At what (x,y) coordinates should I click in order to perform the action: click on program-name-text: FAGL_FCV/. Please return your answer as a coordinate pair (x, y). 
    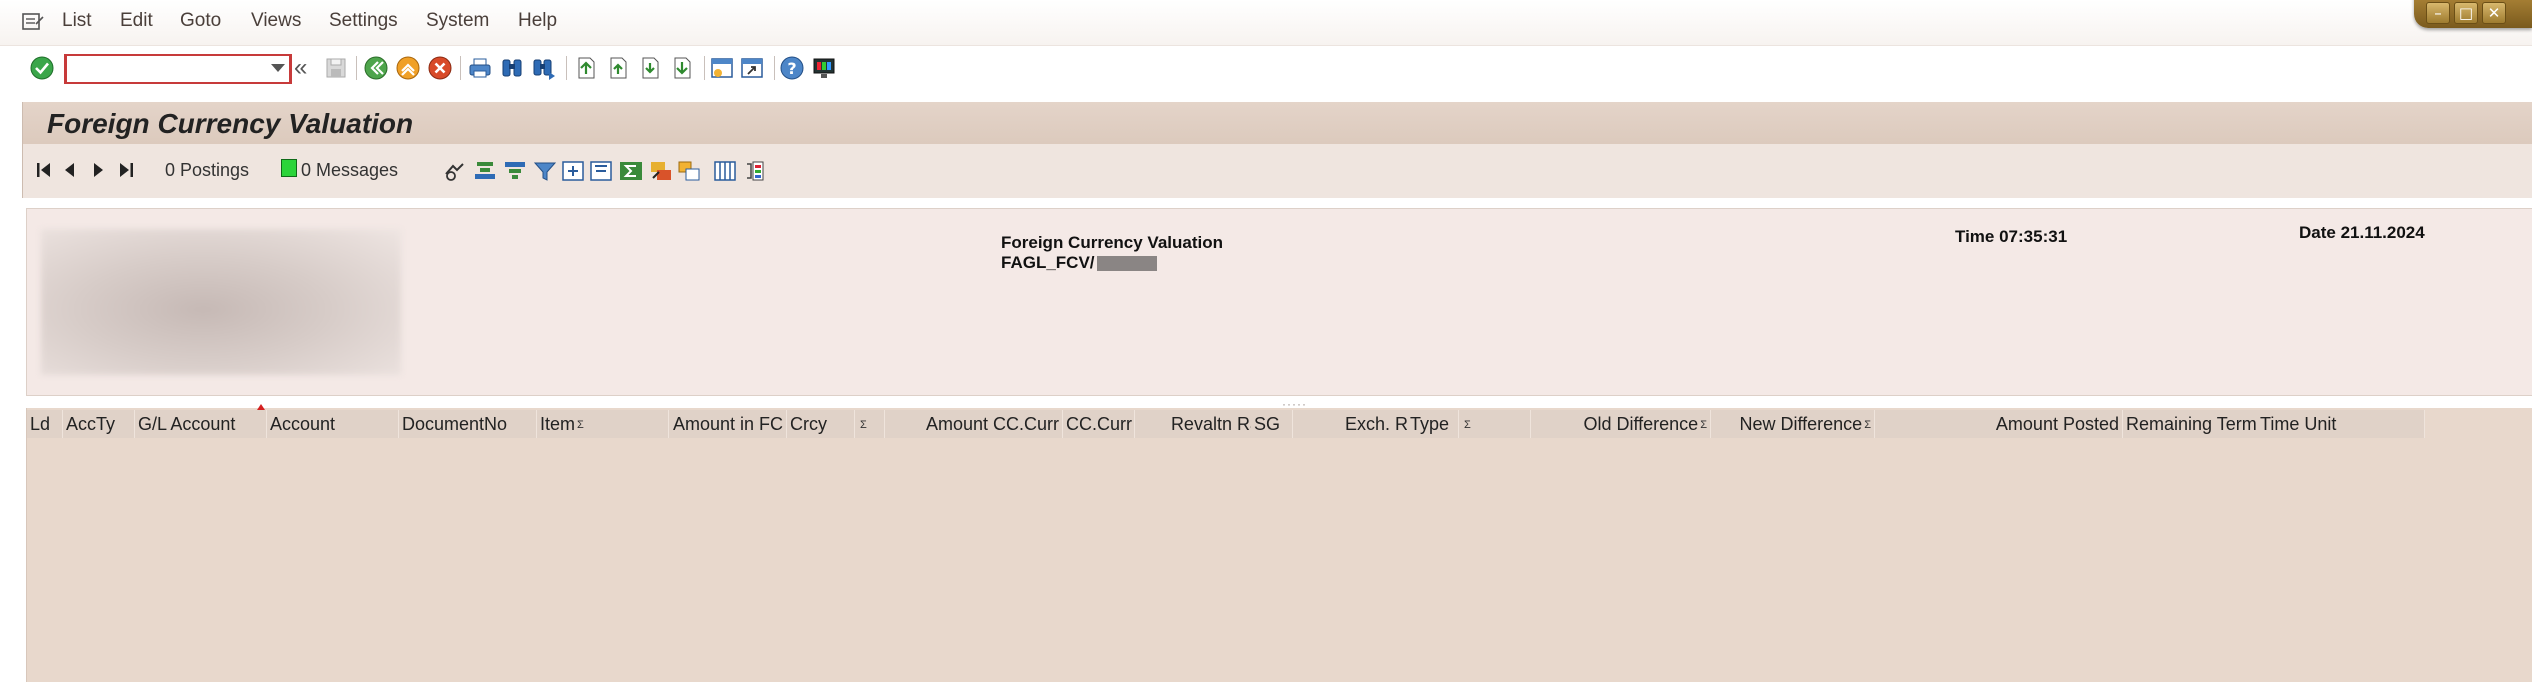
    Looking at the image, I should click on (1048, 262).